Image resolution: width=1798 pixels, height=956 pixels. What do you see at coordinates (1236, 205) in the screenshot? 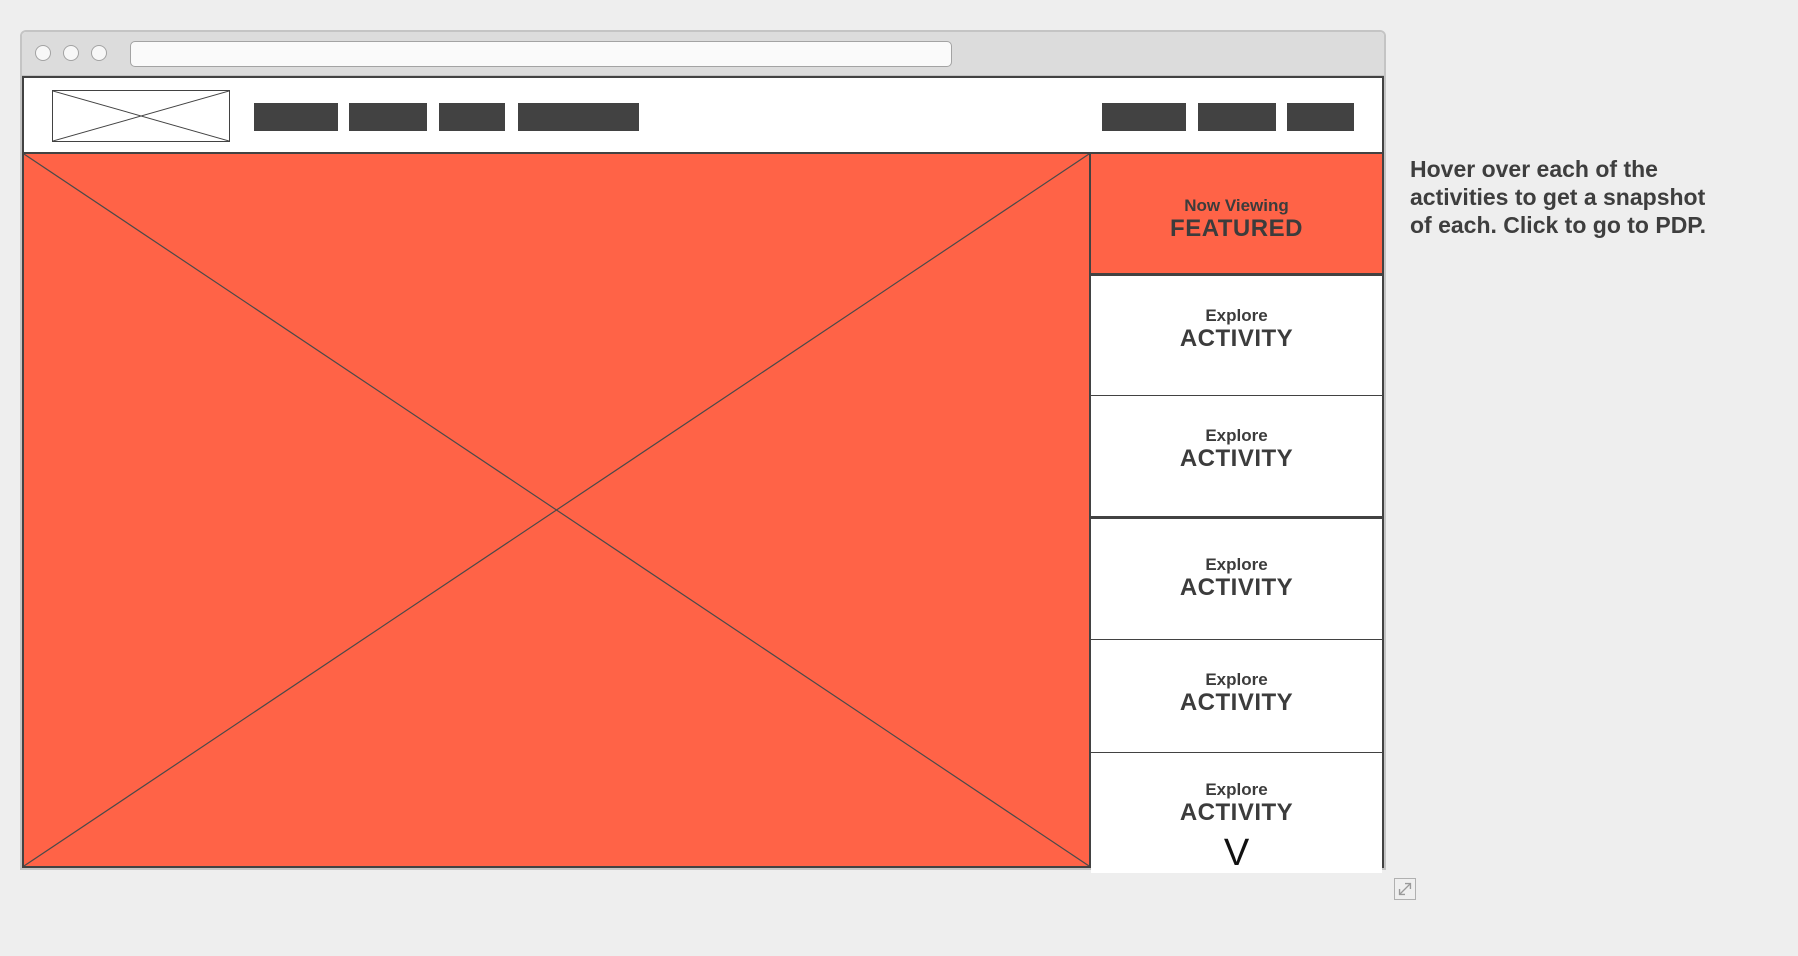
I see `featured-label: Now Viewing` at bounding box center [1236, 205].